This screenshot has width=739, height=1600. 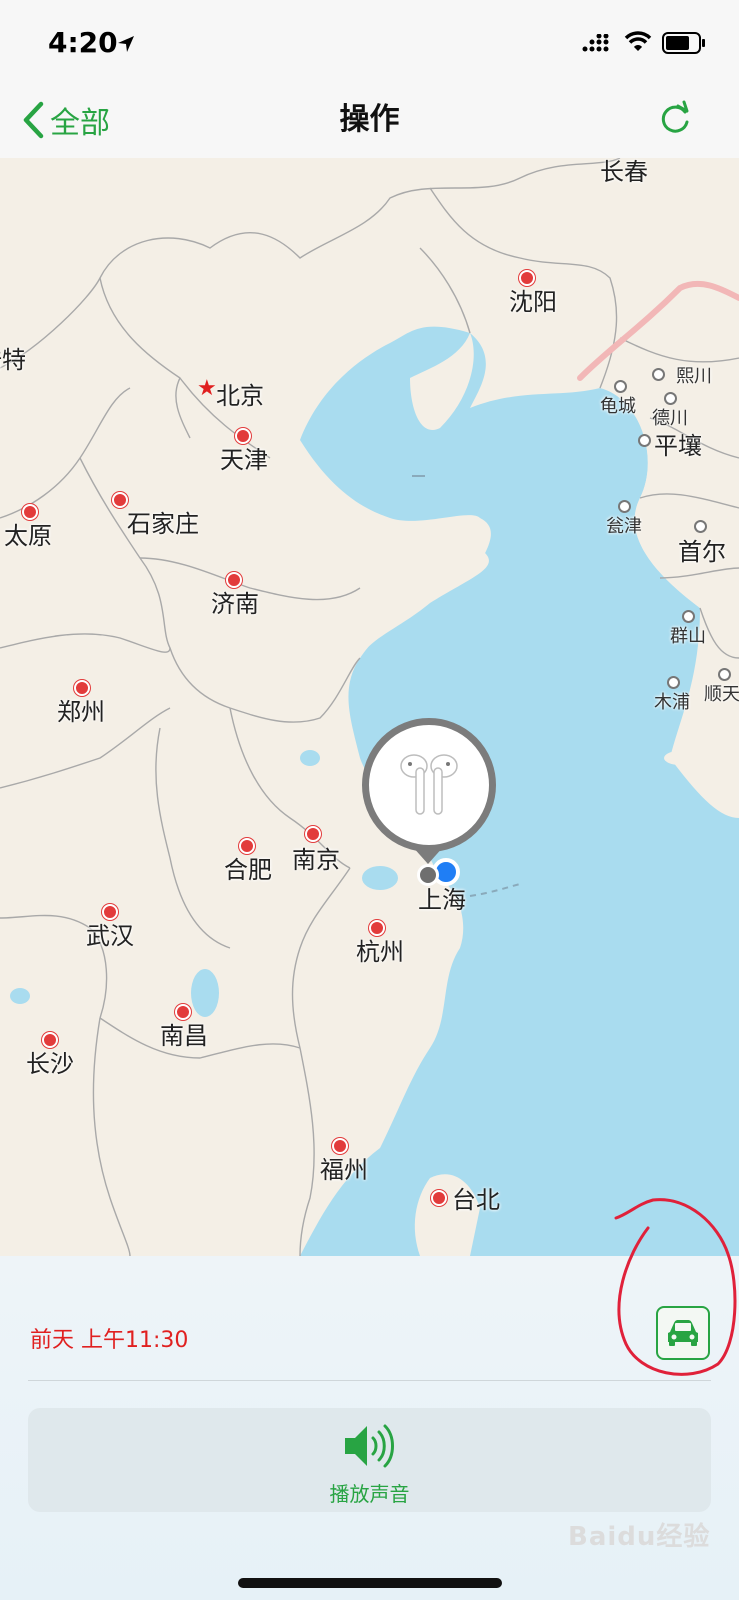 What do you see at coordinates (50, 1064) in the screenshot?
I see `city-label: 长沙` at bounding box center [50, 1064].